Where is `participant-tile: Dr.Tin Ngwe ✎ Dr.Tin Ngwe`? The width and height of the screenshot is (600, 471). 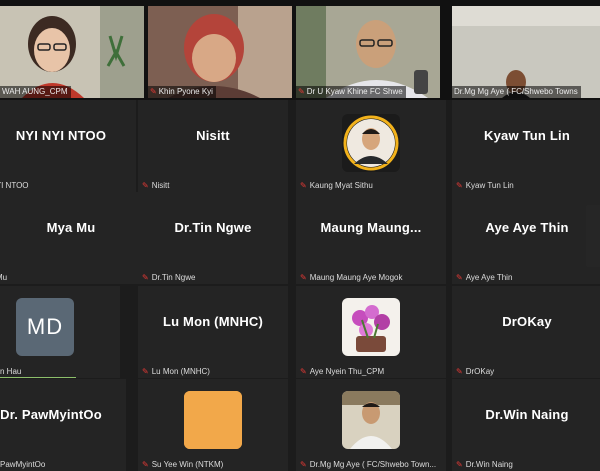 participant-tile: Dr.Tin Ngwe ✎ Dr.Tin Ngwe is located at coordinates (213, 238).